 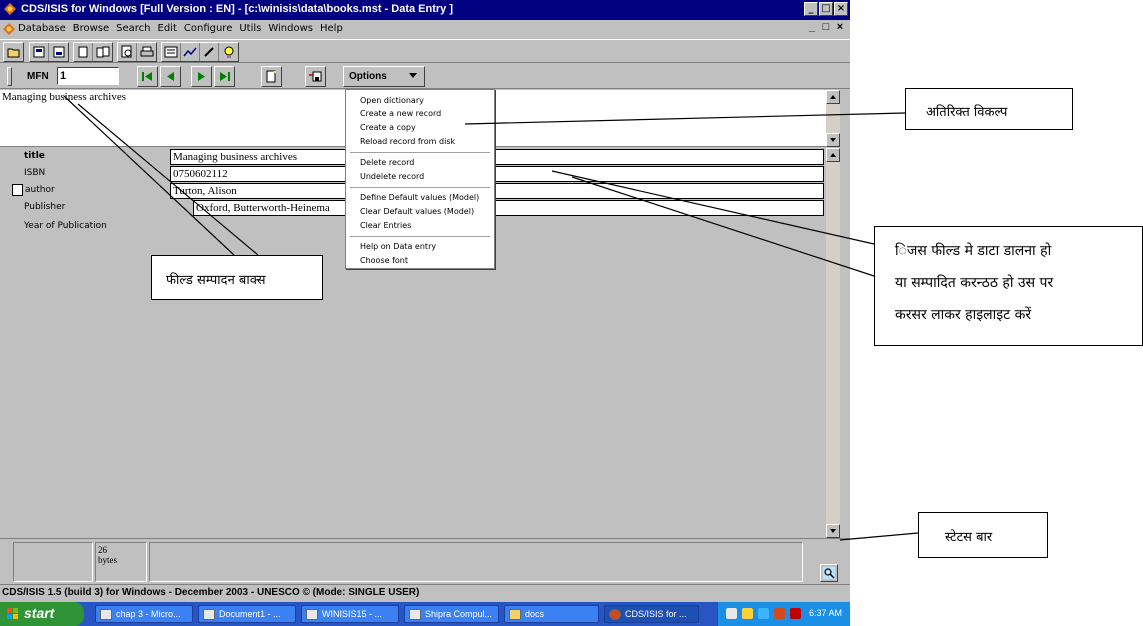 I want to click on minimize-button: _, so click(x=811, y=9).